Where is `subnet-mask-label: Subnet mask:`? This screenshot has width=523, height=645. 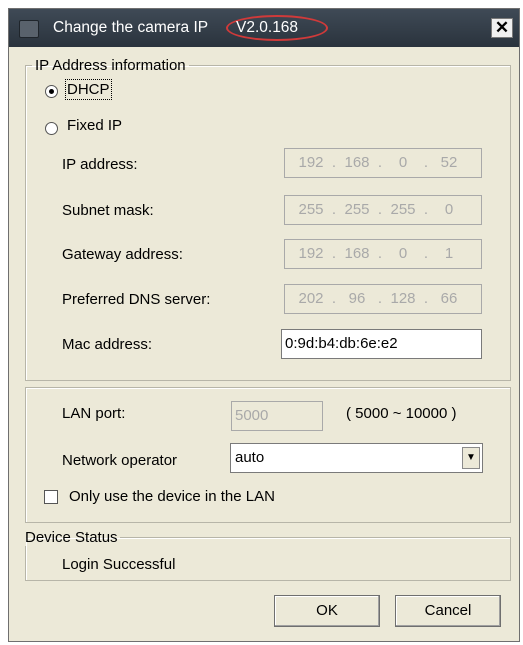 subnet-mask-label: Subnet mask: is located at coordinates (108, 210).